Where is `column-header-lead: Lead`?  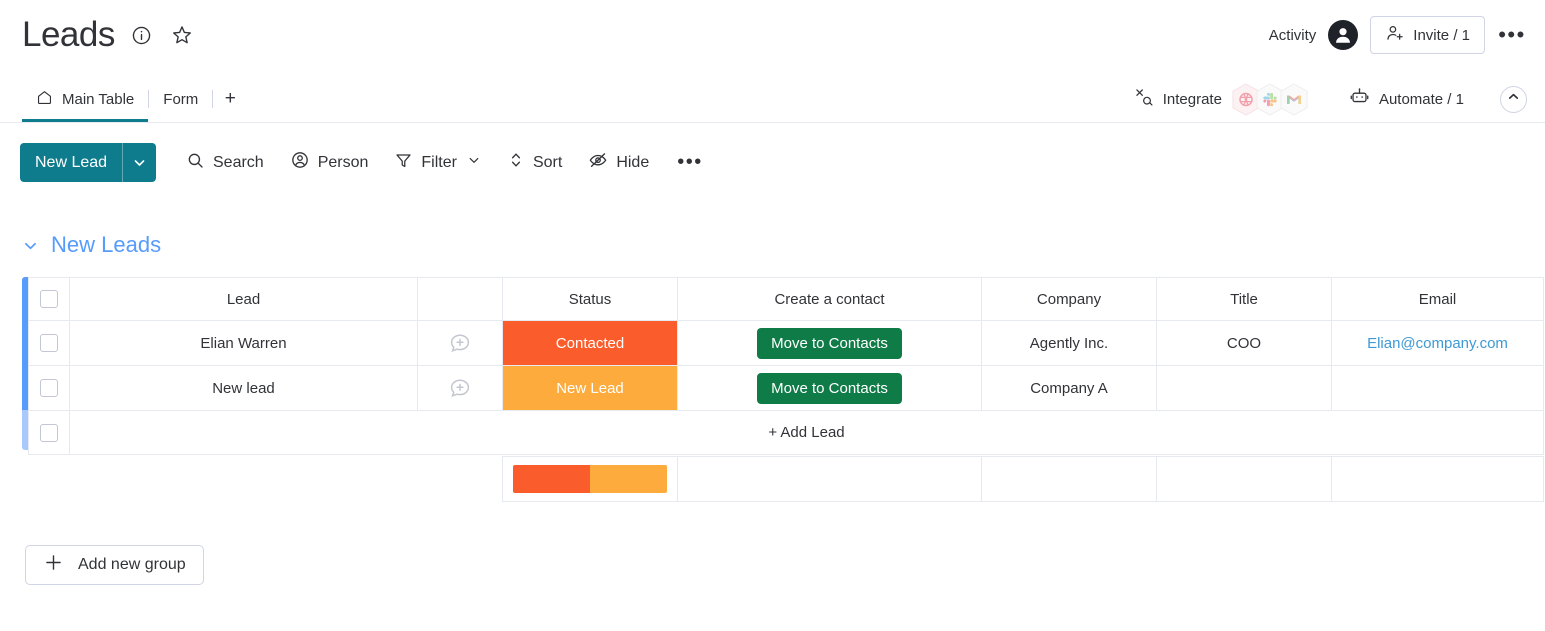 column-header-lead: Lead is located at coordinates (243, 299).